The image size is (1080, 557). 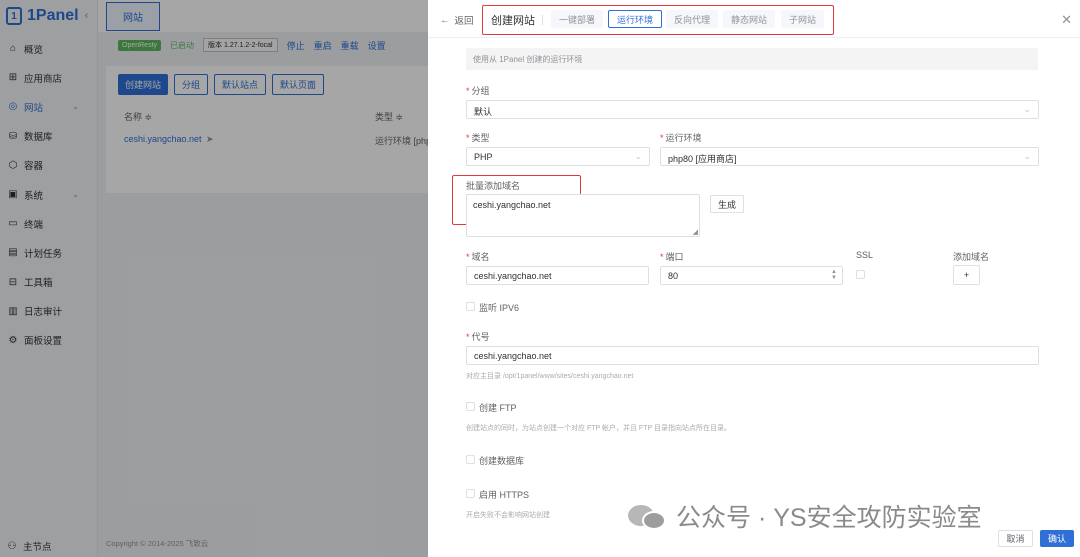 What do you see at coordinates (673, 276) in the screenshot?
I see `port-value: 80` at bounding box center [673, 276].